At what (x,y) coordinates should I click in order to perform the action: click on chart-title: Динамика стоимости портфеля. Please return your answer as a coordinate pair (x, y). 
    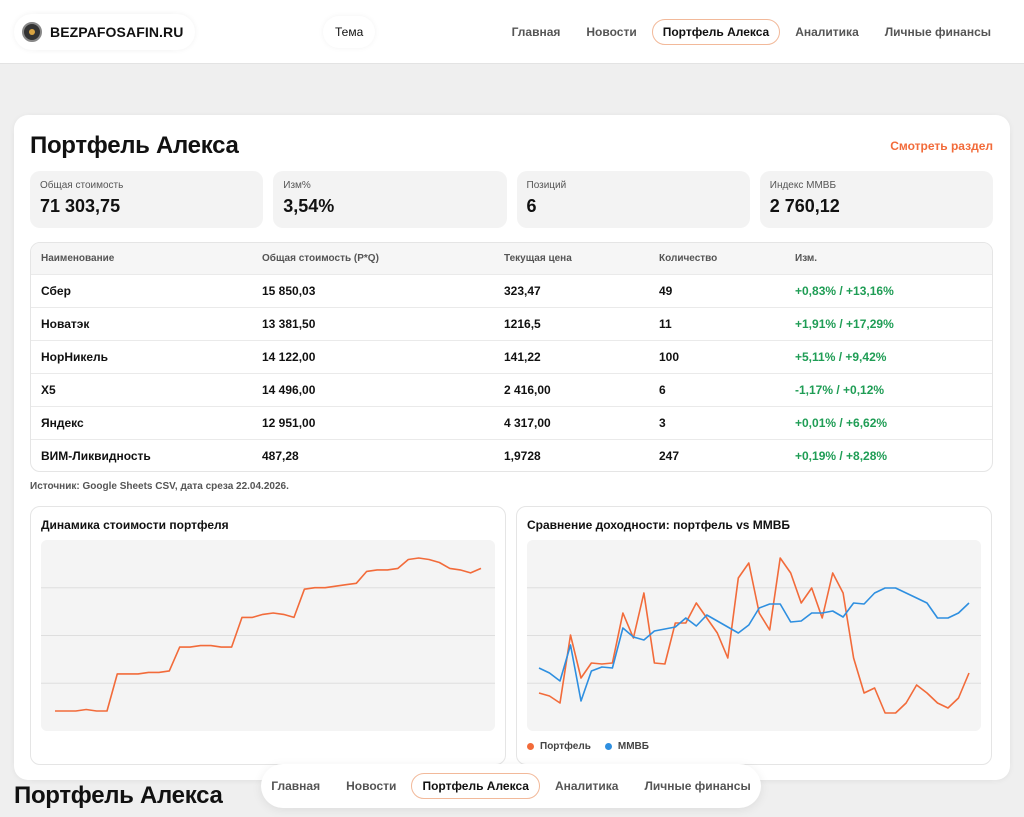
    Looking at the image, I should click on (135, 525).